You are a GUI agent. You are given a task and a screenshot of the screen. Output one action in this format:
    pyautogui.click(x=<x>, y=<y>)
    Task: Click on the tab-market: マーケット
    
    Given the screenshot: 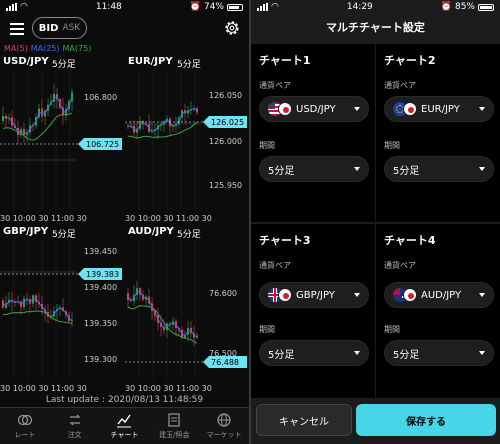 What is the action you would take?
    pyautogui.click(x=224, y=426)
    